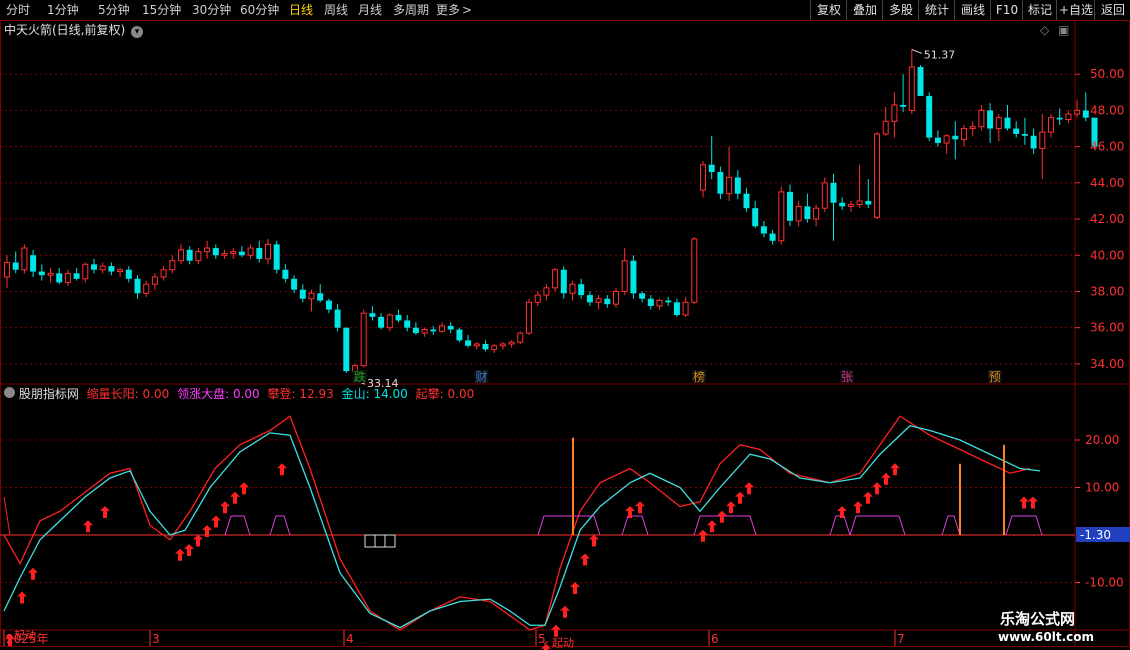  I want to click on indicator-tick-label: 10.00, so click(1102, 488).